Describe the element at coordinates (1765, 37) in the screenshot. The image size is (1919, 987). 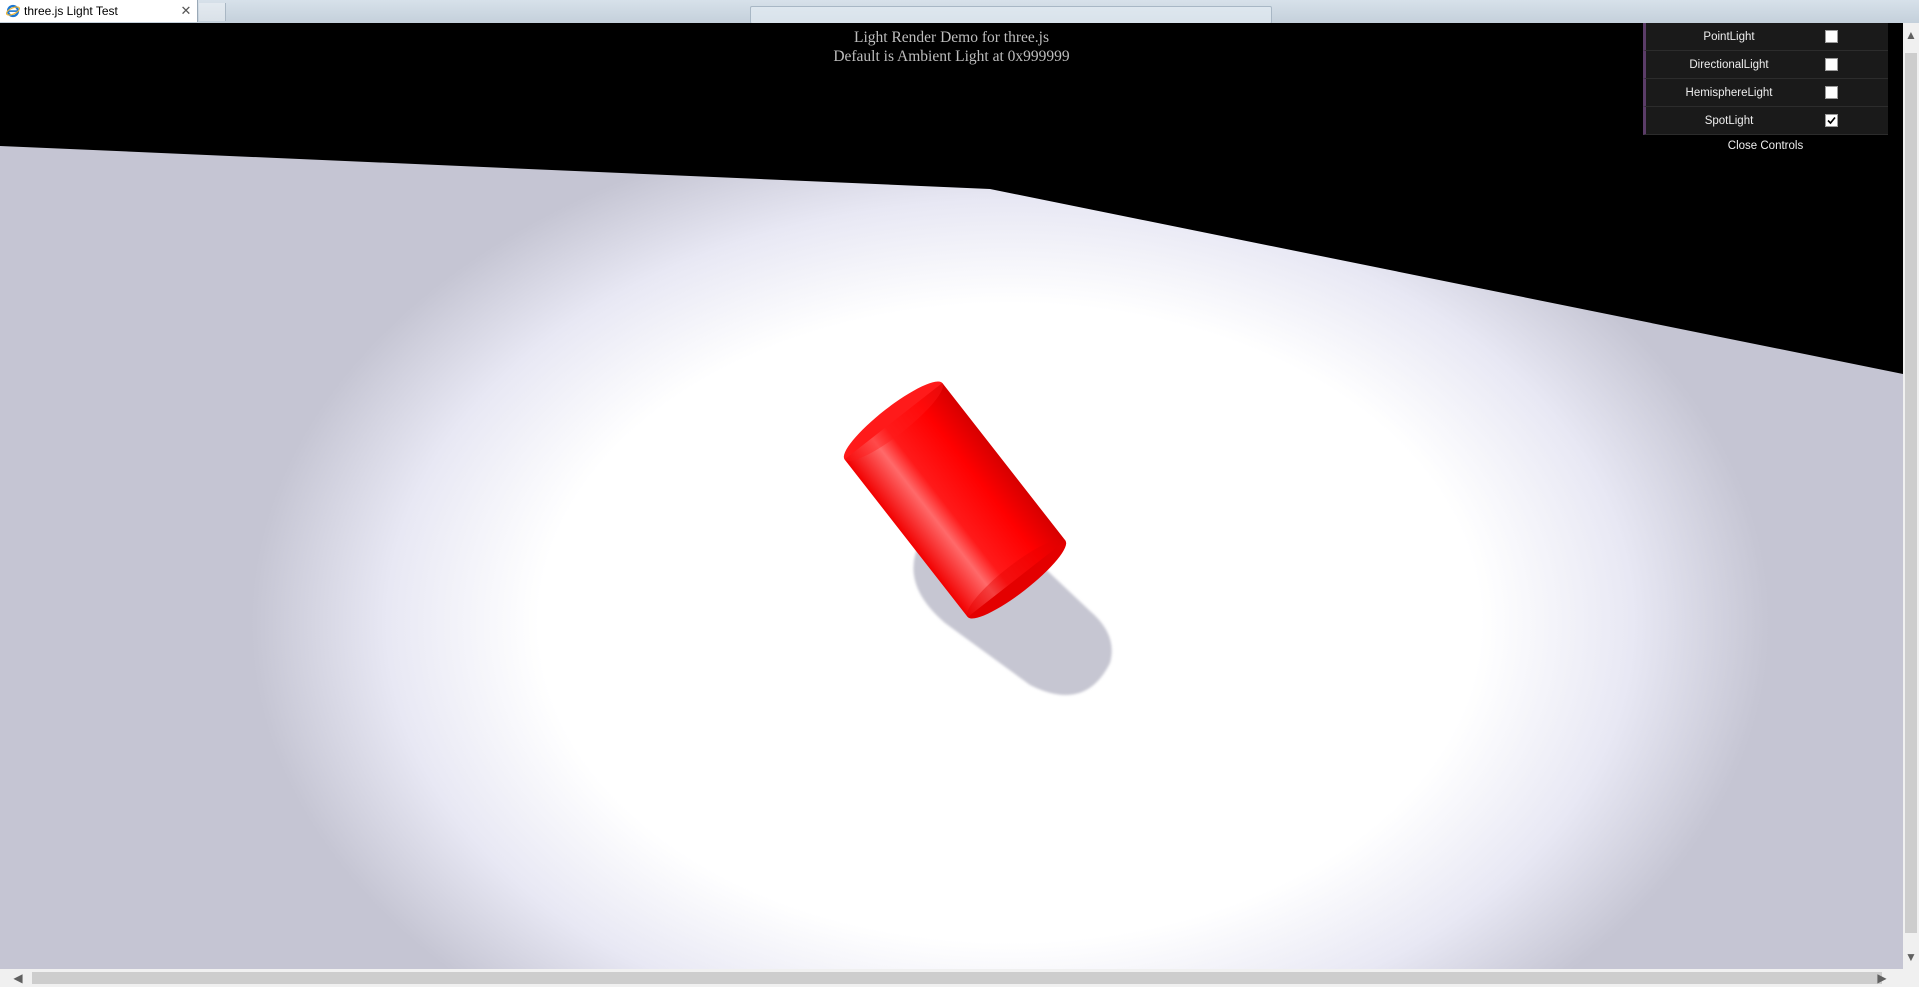
I see `control-row-pointlight: PointLight` at that location.